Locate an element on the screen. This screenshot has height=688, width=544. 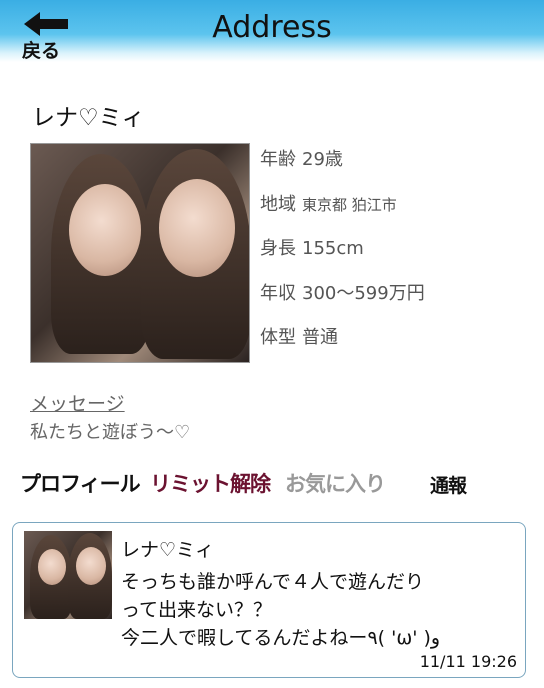
message-line: 今二人で暇してるんだよねー٩( 'ω' )و is located at coordinates (281, 638).